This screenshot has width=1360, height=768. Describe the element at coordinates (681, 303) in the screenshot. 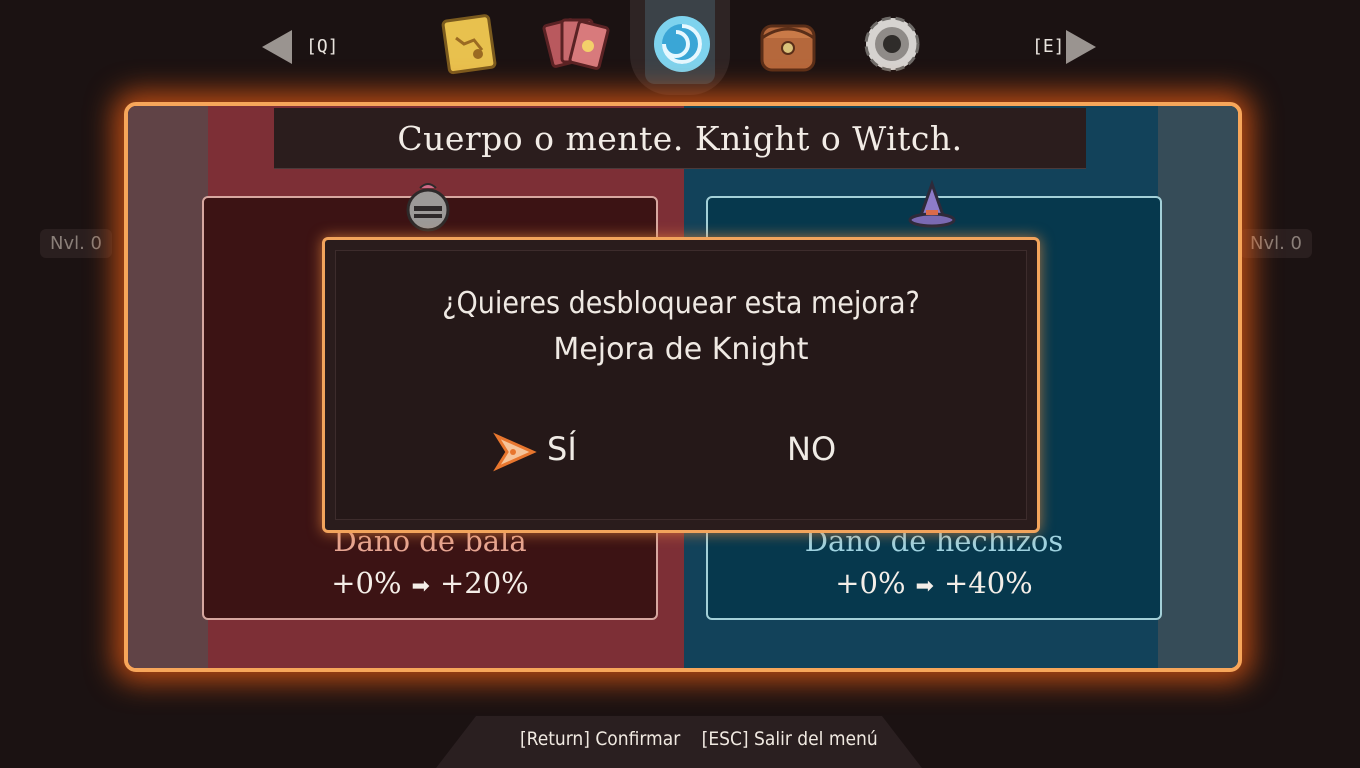

I see `dialog-question: ¿Quieres desbloquear esta mejora?` at that location.